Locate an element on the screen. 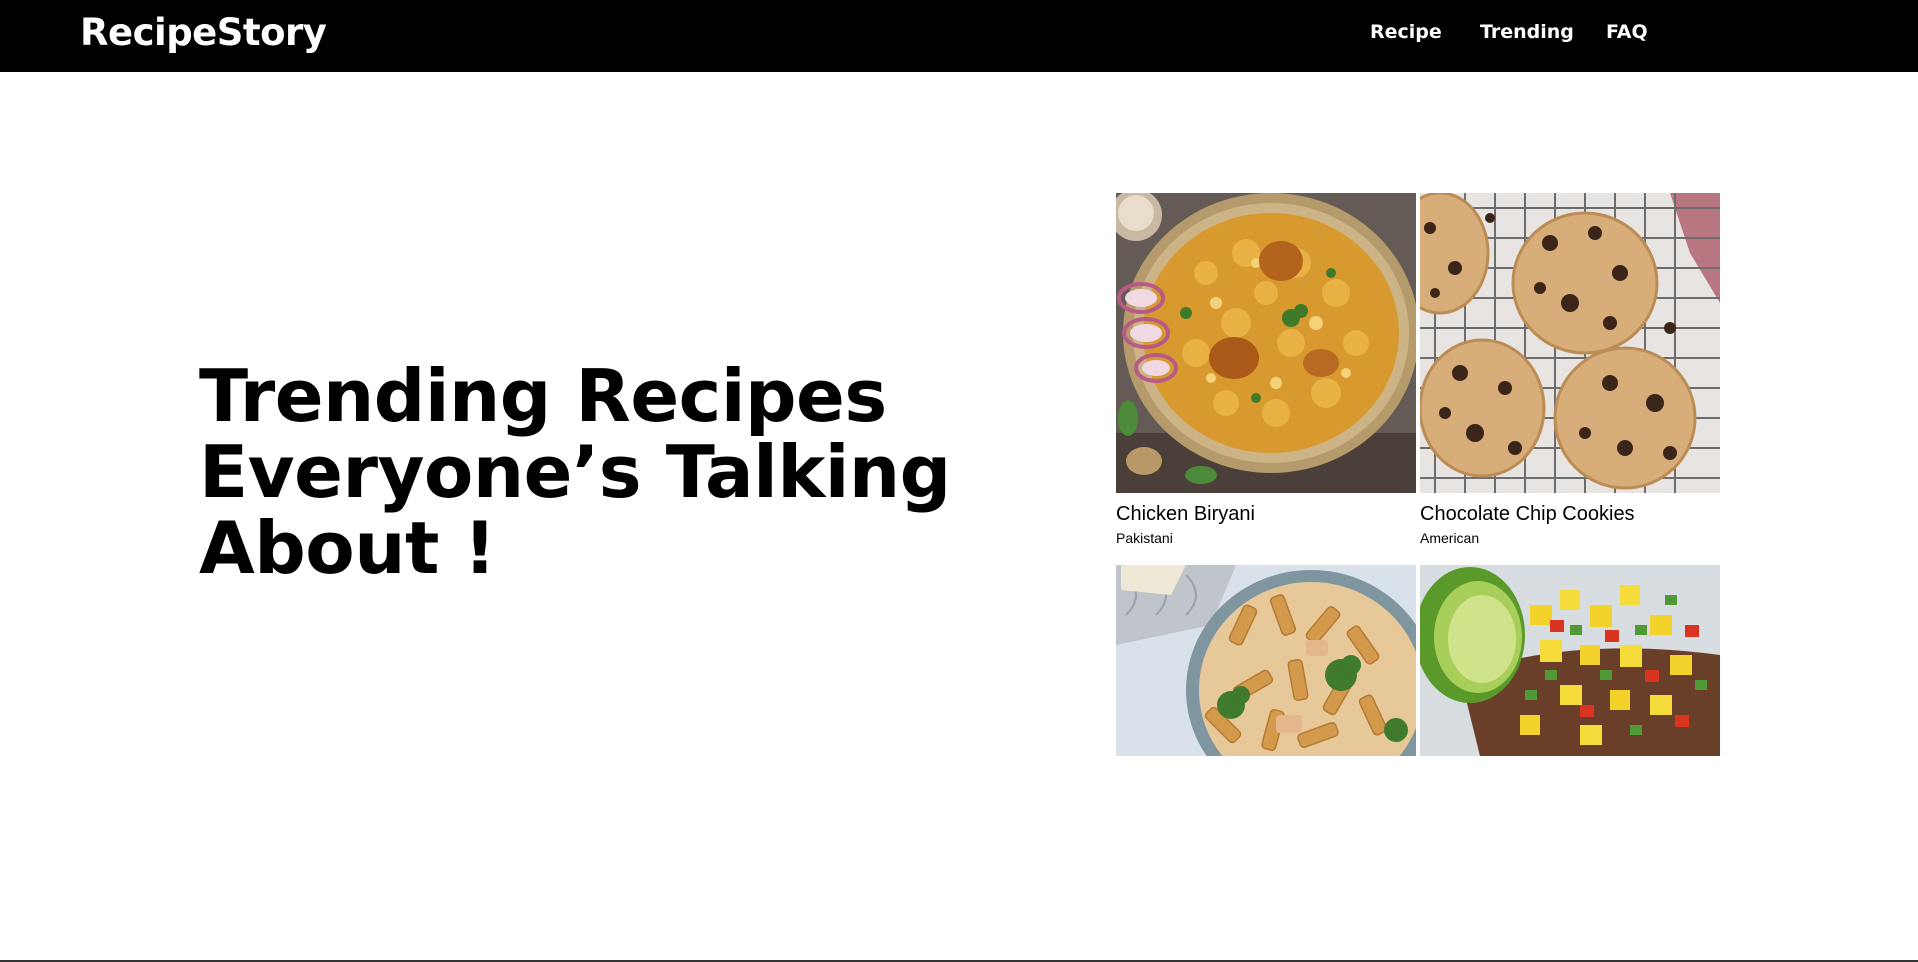 This screenshot has width=1918, height=962. recipe-name: Chicken Biryani is located at coordinates (1185, 514).